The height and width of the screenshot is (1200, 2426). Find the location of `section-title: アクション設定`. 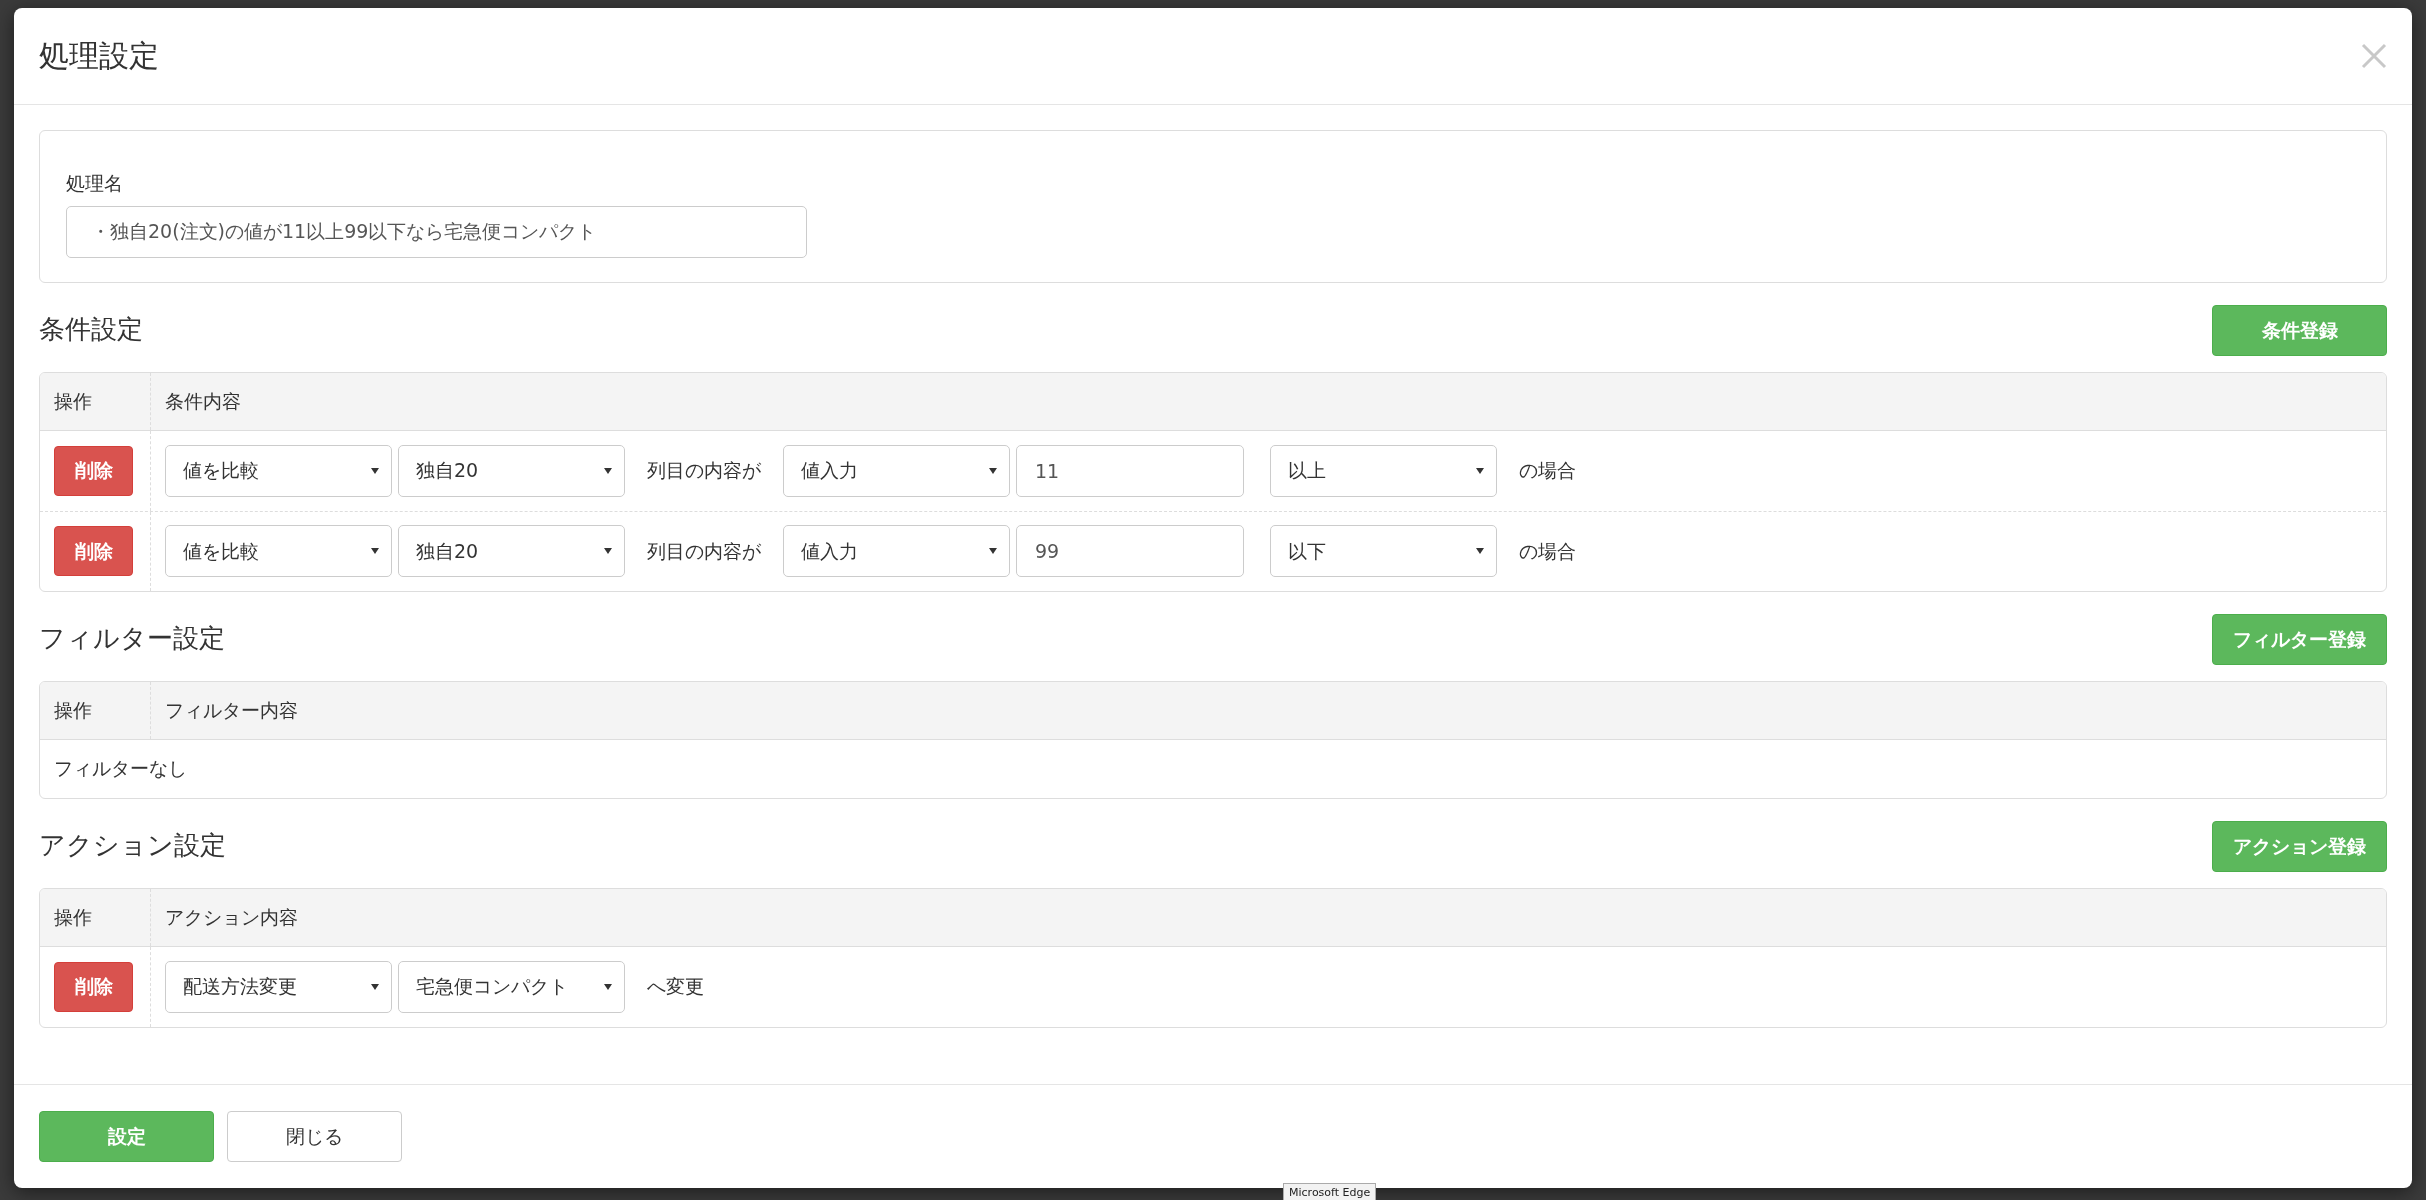

section-title: アクション設定 is located at coordinates (132, 846).